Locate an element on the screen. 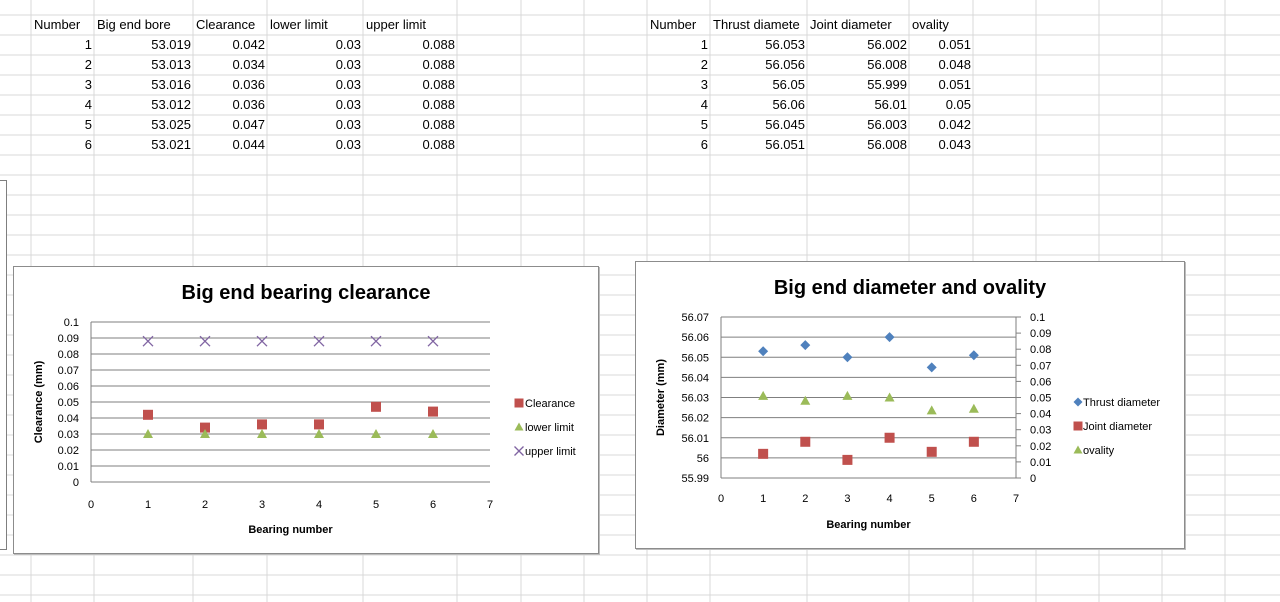 Image resolution: width=1280 pixels, height=602 pixels. y-tick-label: 55.99 is located at coordinates (695, 479).